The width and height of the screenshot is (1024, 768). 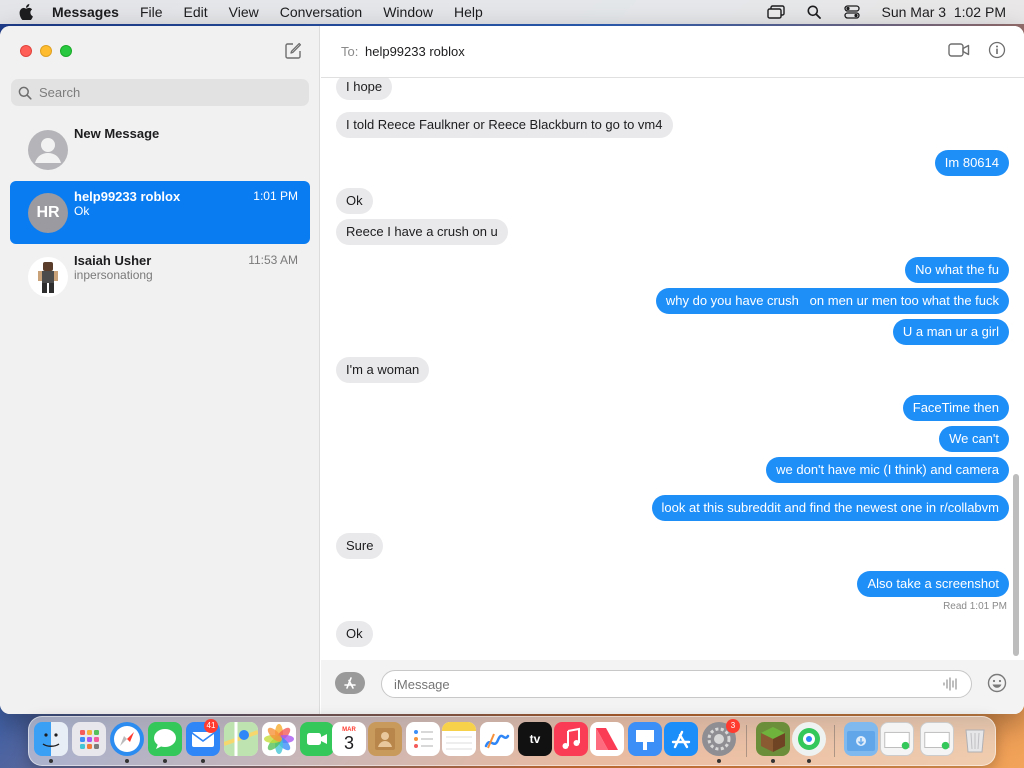 What do you see at coordinates (571, 739) in the screenshot?
I see `music-icon` at bounding box center [571, 739].